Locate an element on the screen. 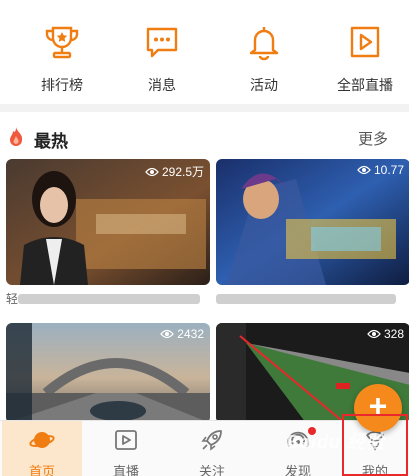 Image resolution: width=409 pixels, height=476 pixels. tab-follow: 关注 is located at coordinates (212, 448).